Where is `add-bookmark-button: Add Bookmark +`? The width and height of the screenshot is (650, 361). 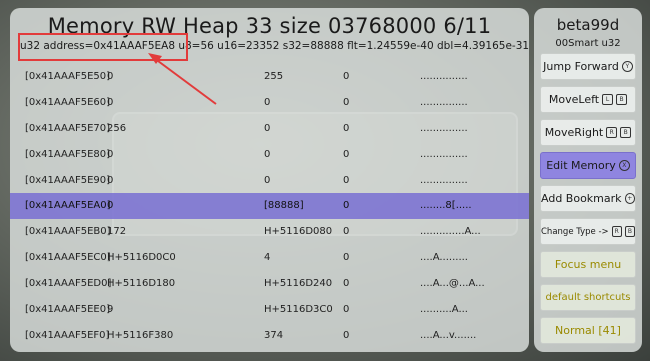 add-bookmark-button: Add Bookmark + is located at coordinates (588, 198).